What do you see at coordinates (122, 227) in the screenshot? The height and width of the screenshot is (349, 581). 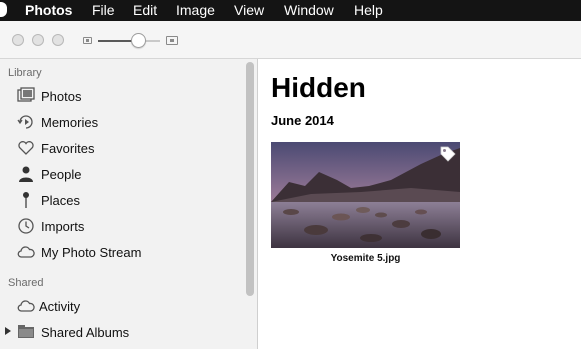 I see `sidebar-item-imports: Imports` at bounding box center [122, 227].